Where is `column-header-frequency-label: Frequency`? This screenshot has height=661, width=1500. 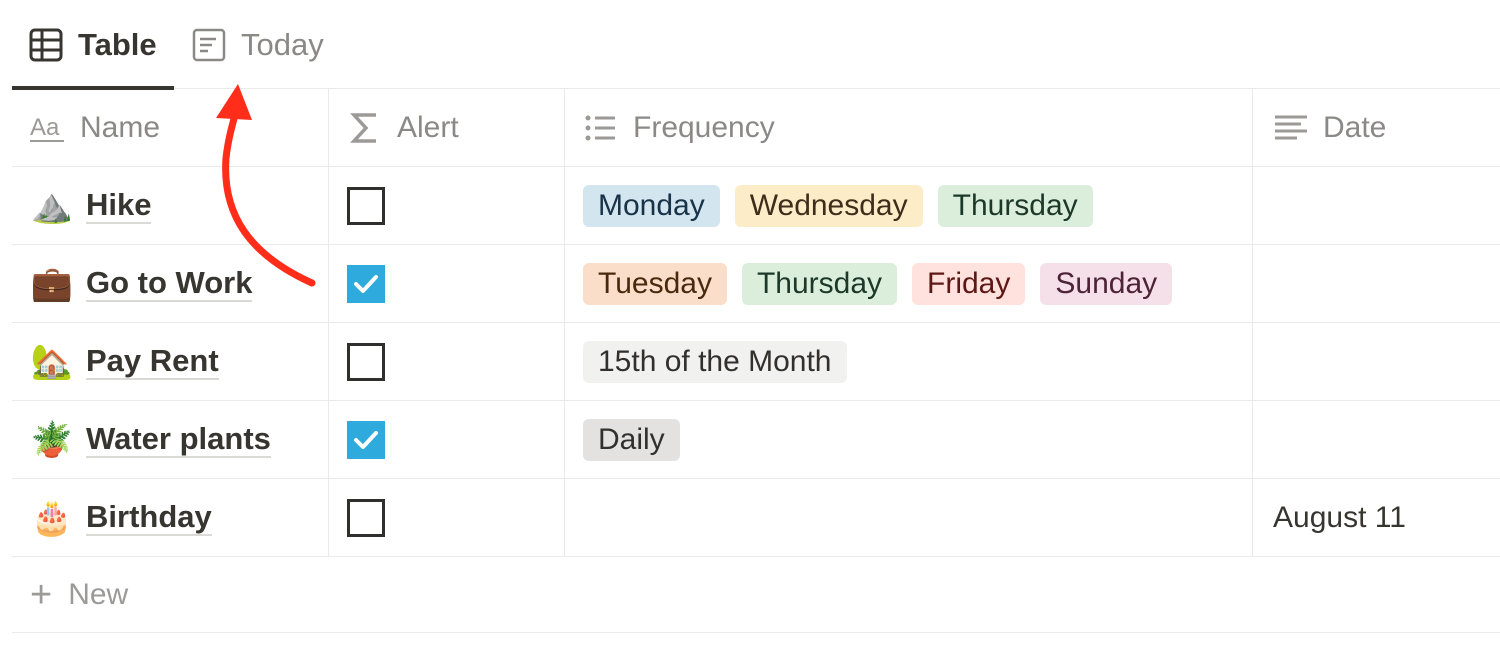
column-header-frequency-label: Frequency is located at coordinates (704, 127).